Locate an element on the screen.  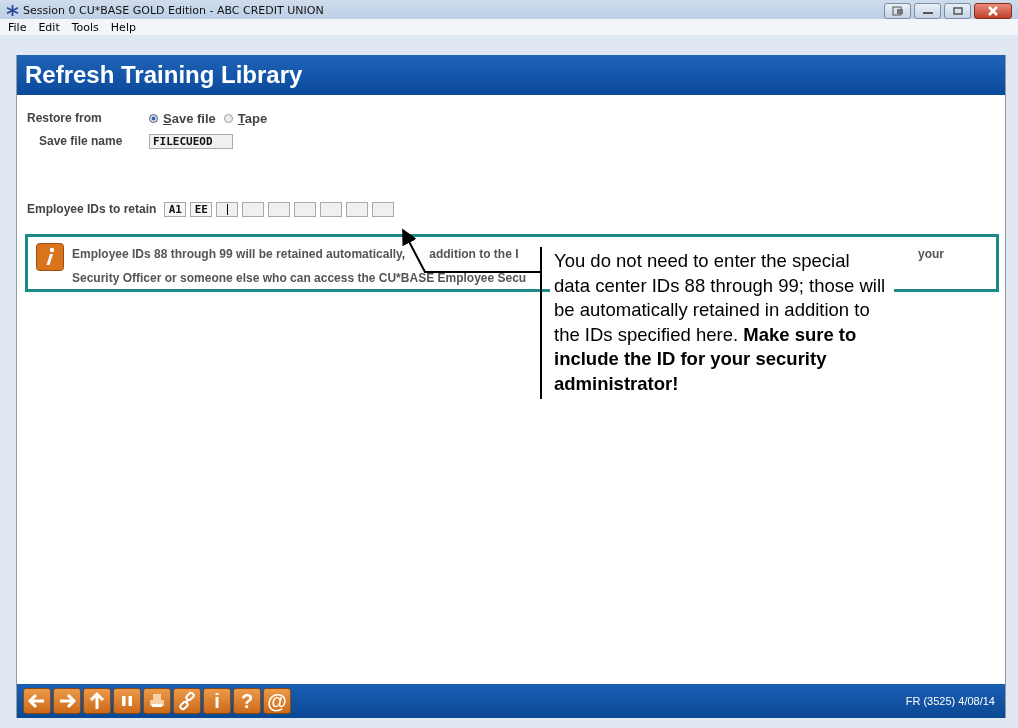
close-icon is located at coordinates (993, 10).